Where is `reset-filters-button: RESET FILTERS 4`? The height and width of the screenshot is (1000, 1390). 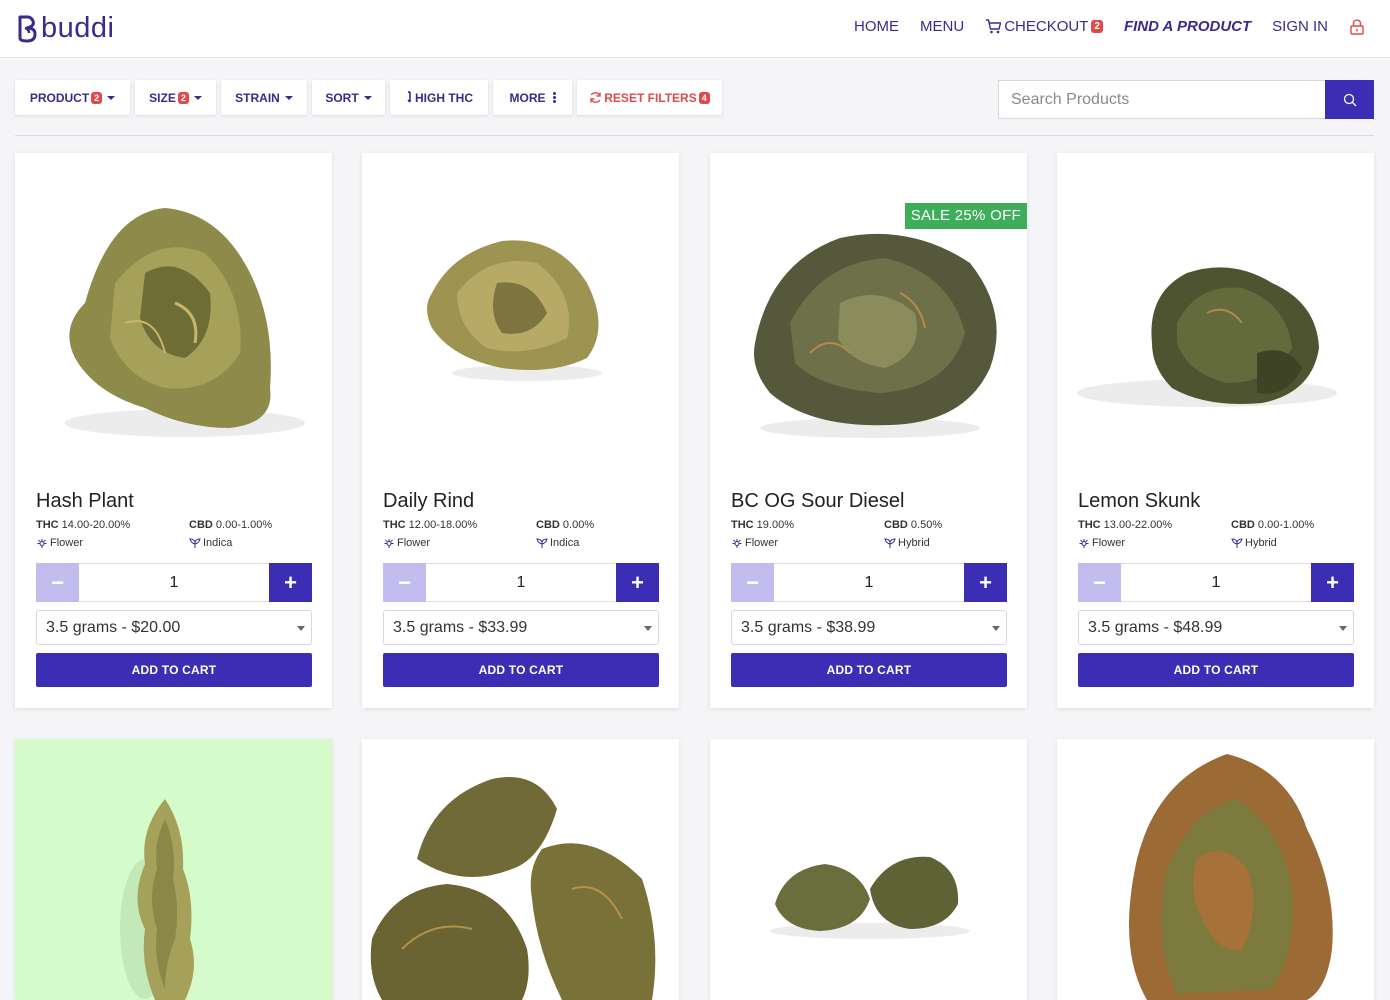 reset-filters-button: RESET FILTERS 4 is located at coordinates (649, 97).